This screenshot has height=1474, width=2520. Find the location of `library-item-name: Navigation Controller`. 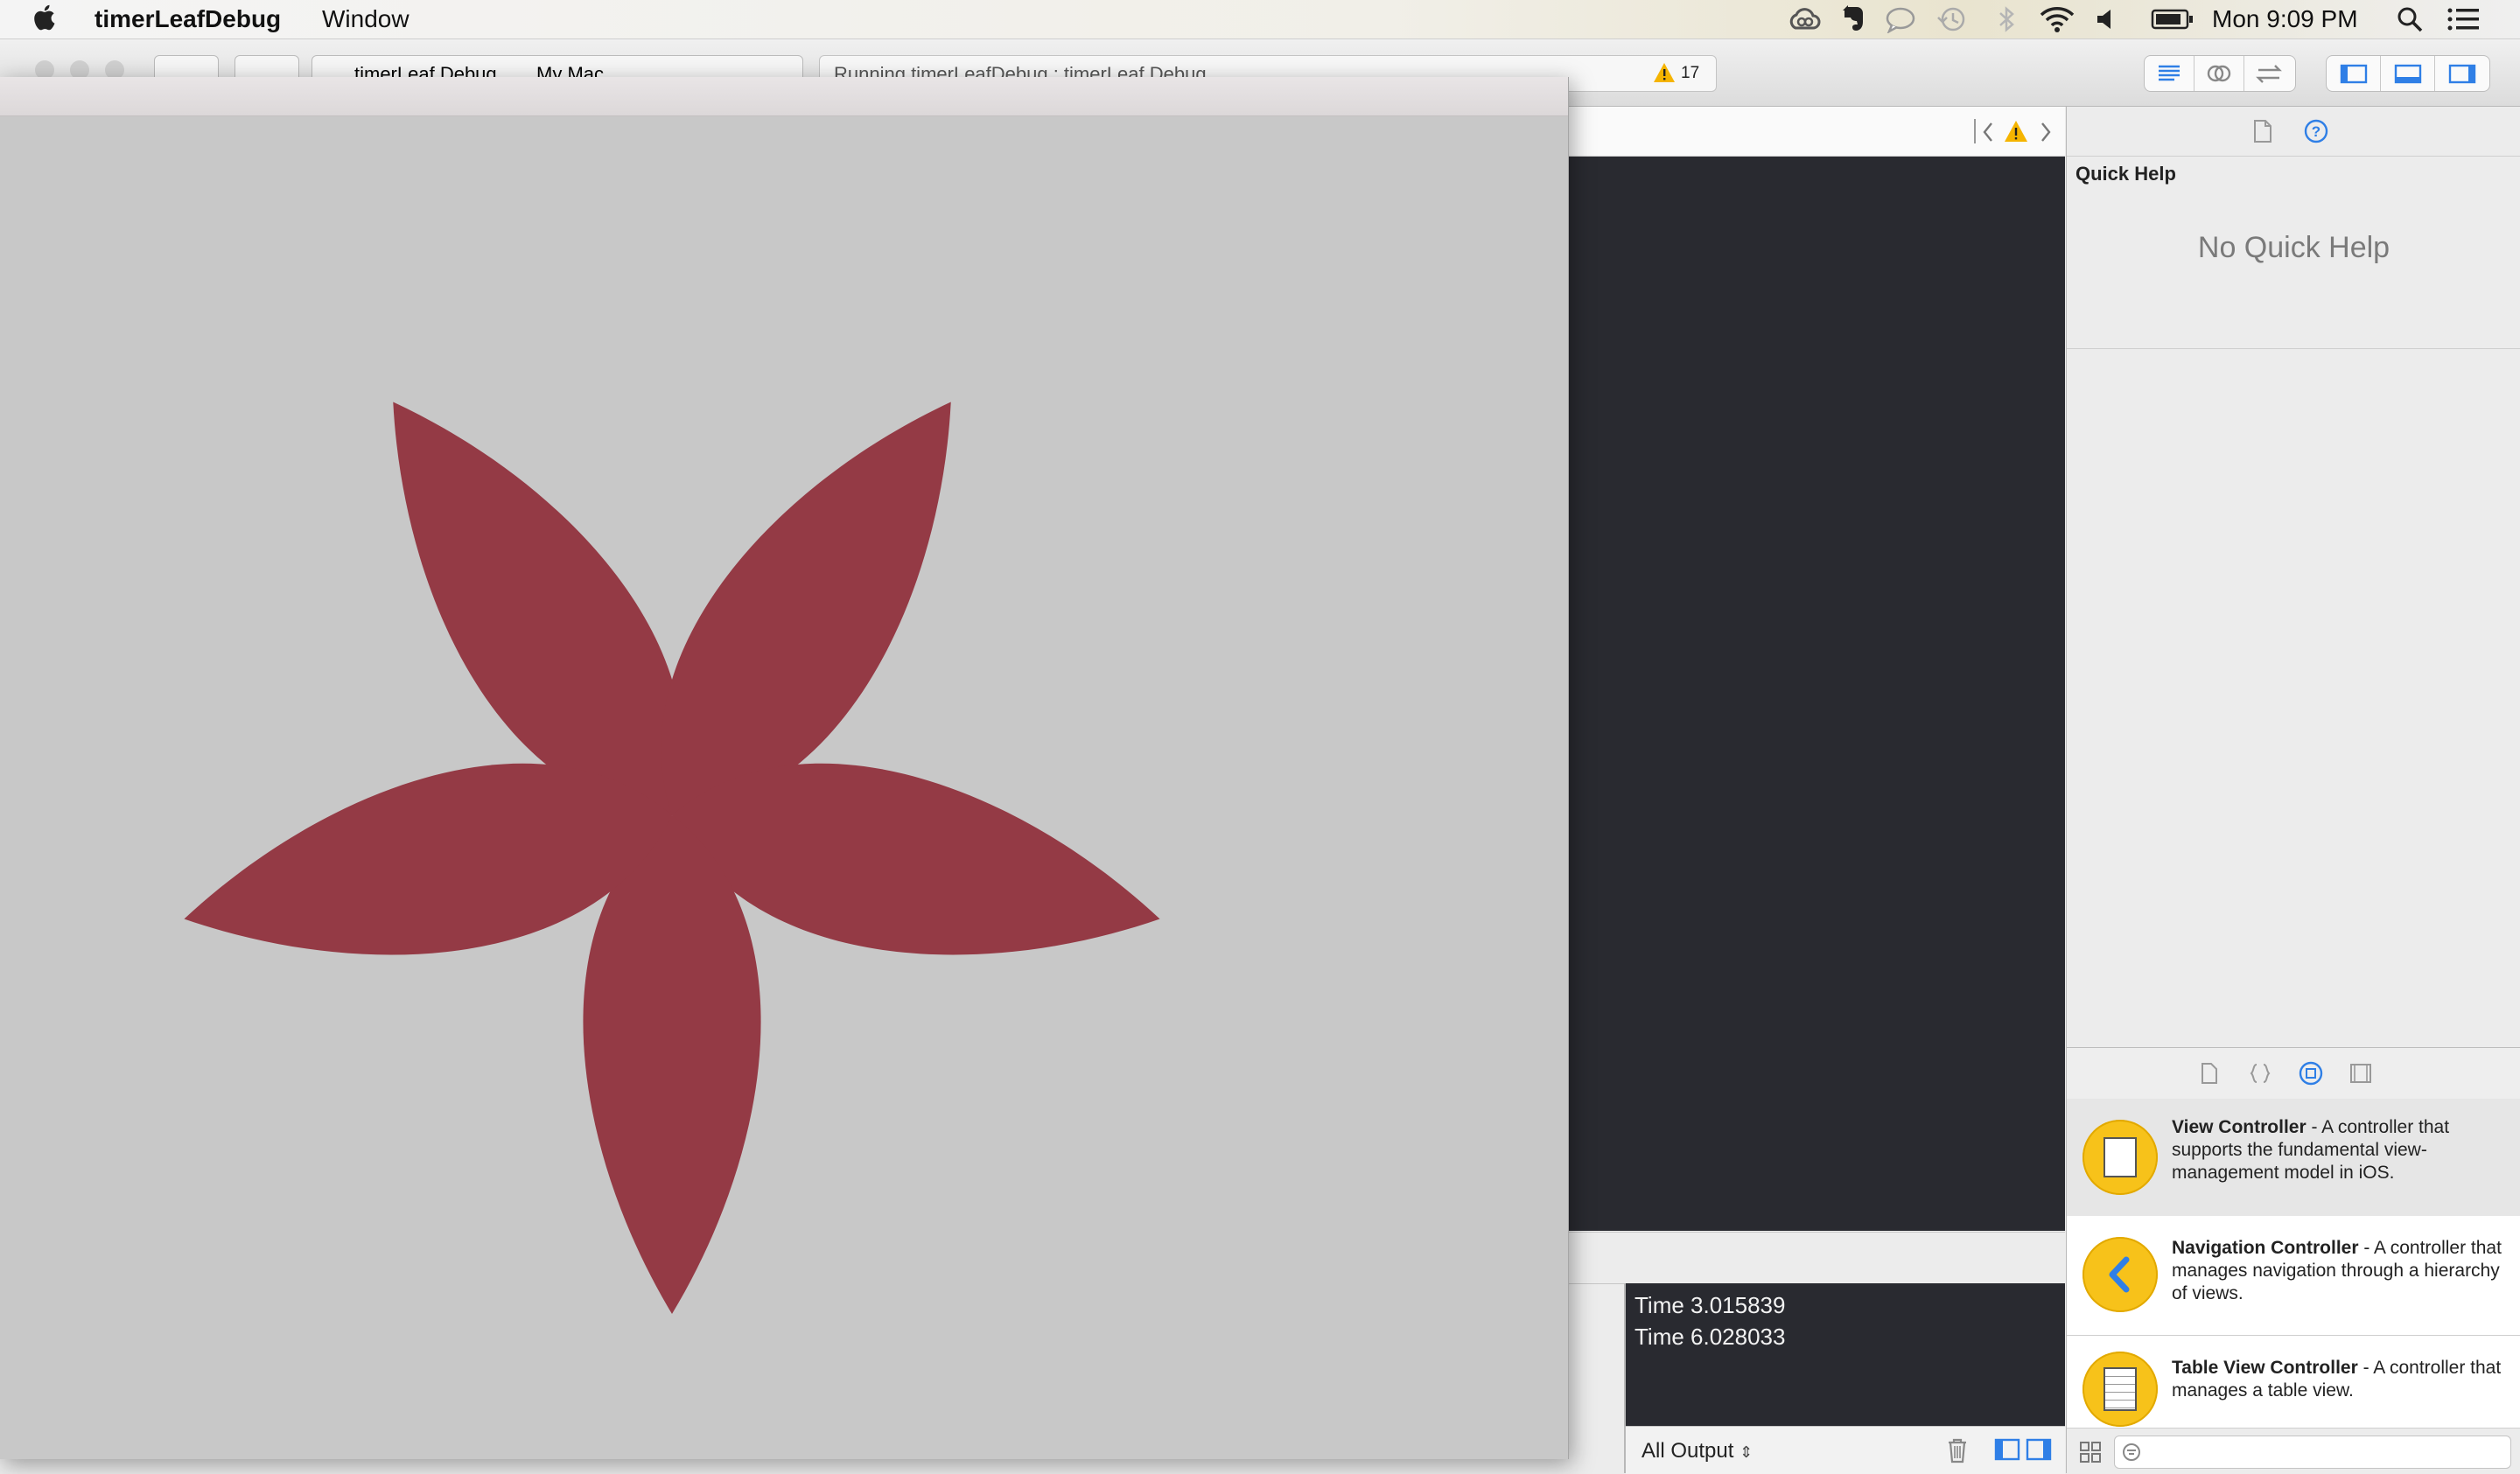

library-item-name: Navigation Controller is located at coordinates (2265, 1248).